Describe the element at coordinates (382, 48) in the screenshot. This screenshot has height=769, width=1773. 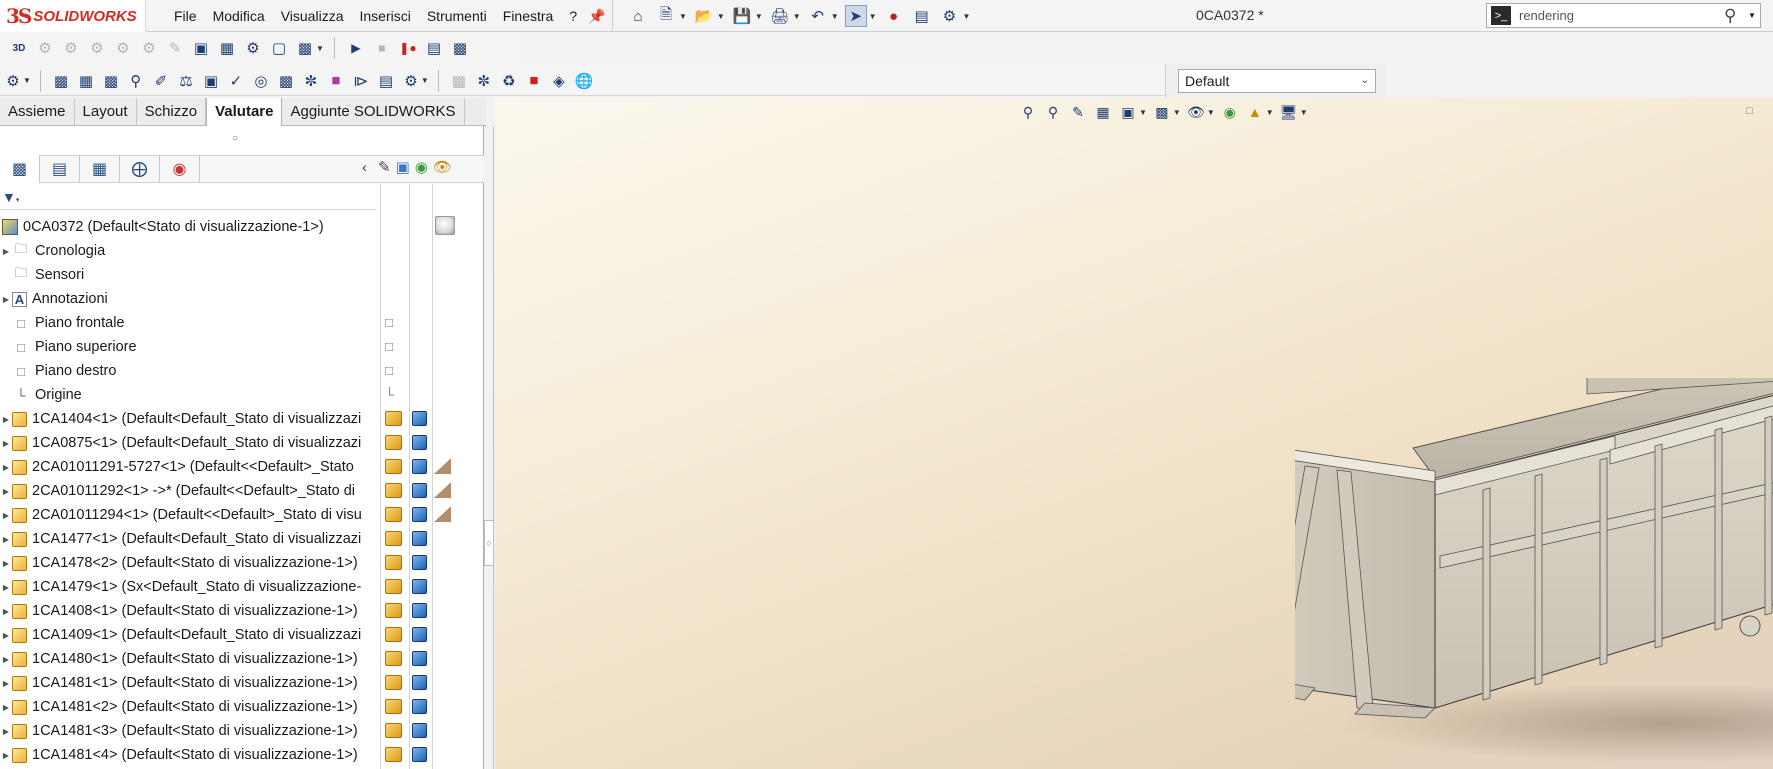
I see `stop-icon: ■` at that location.